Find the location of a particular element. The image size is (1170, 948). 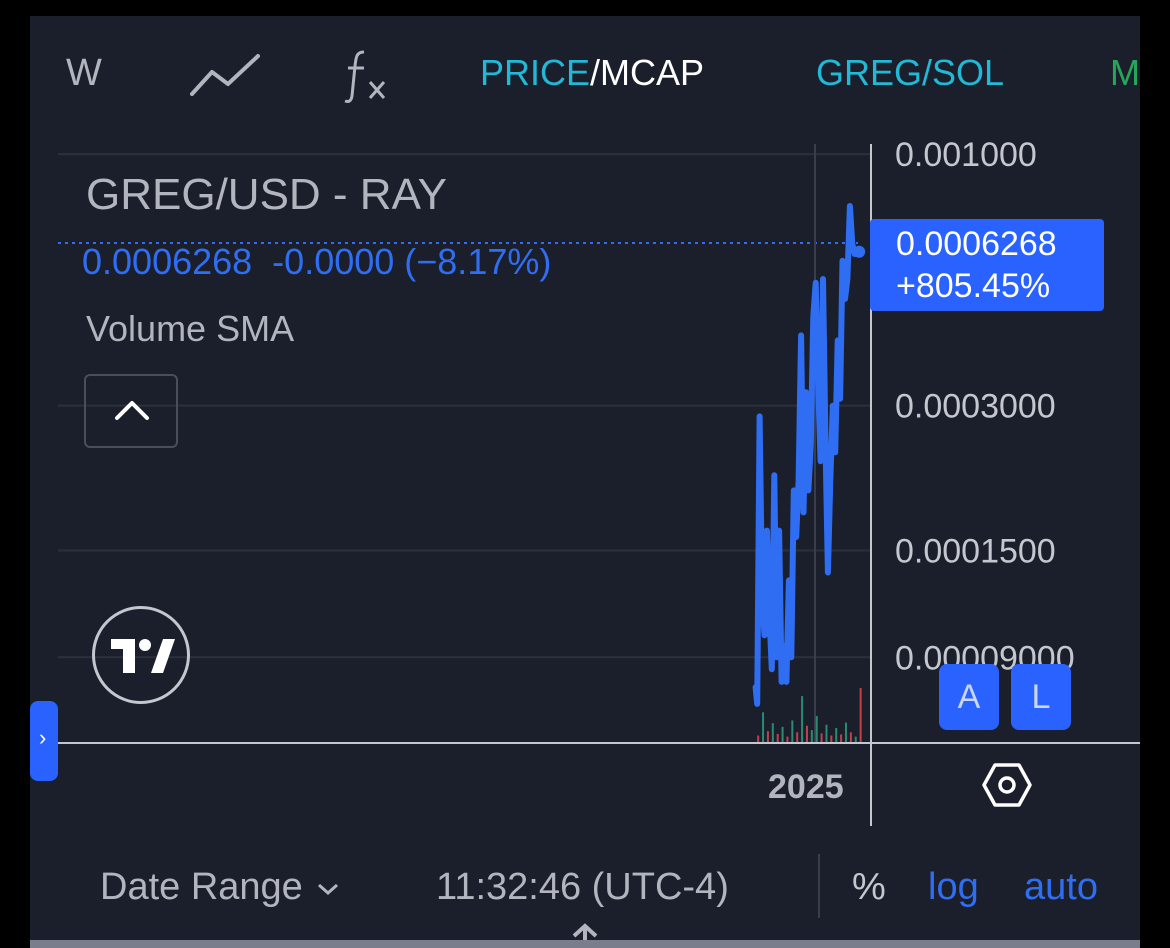

legend-price-line: 0.0006268 -0.0000 (−8.17%) is located at coordinates (317, 261).